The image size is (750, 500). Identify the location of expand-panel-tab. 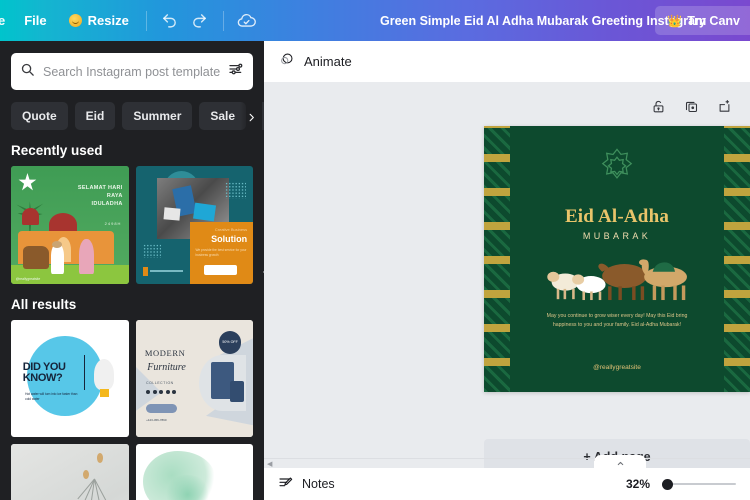
(620, 461).